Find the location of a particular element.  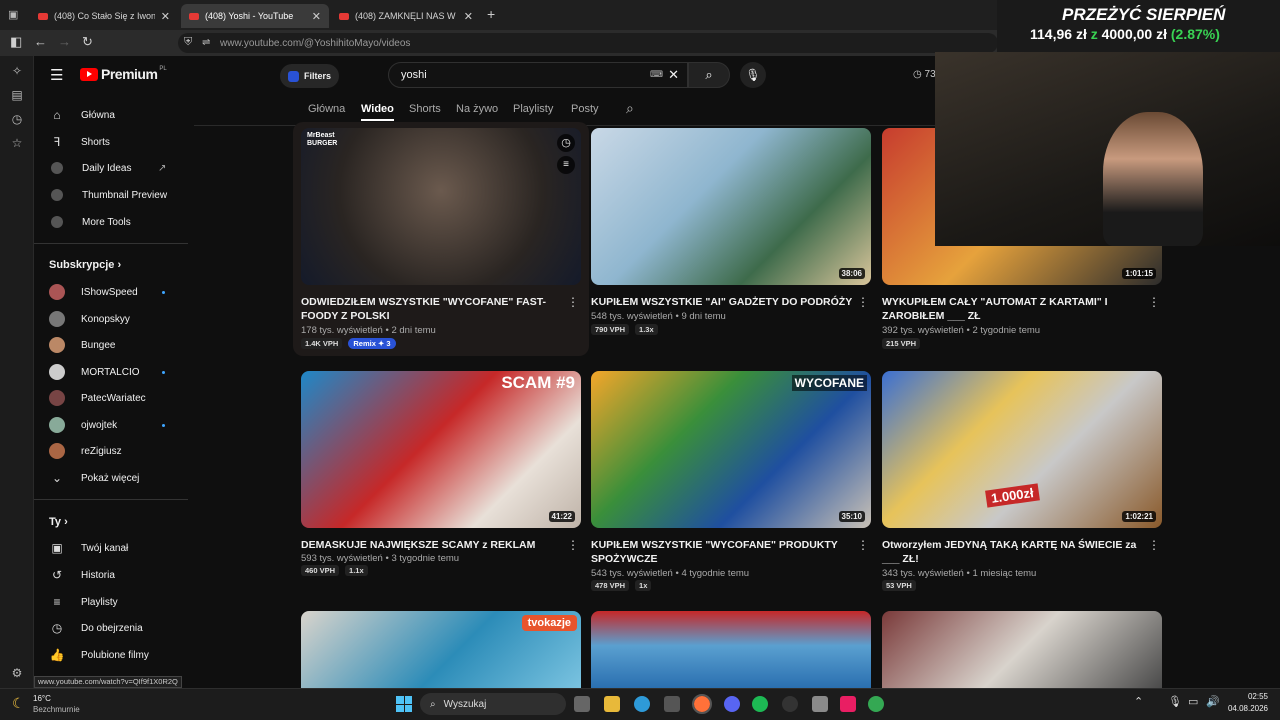

tab-videos: Wideo is located at coordinates (377, 112).